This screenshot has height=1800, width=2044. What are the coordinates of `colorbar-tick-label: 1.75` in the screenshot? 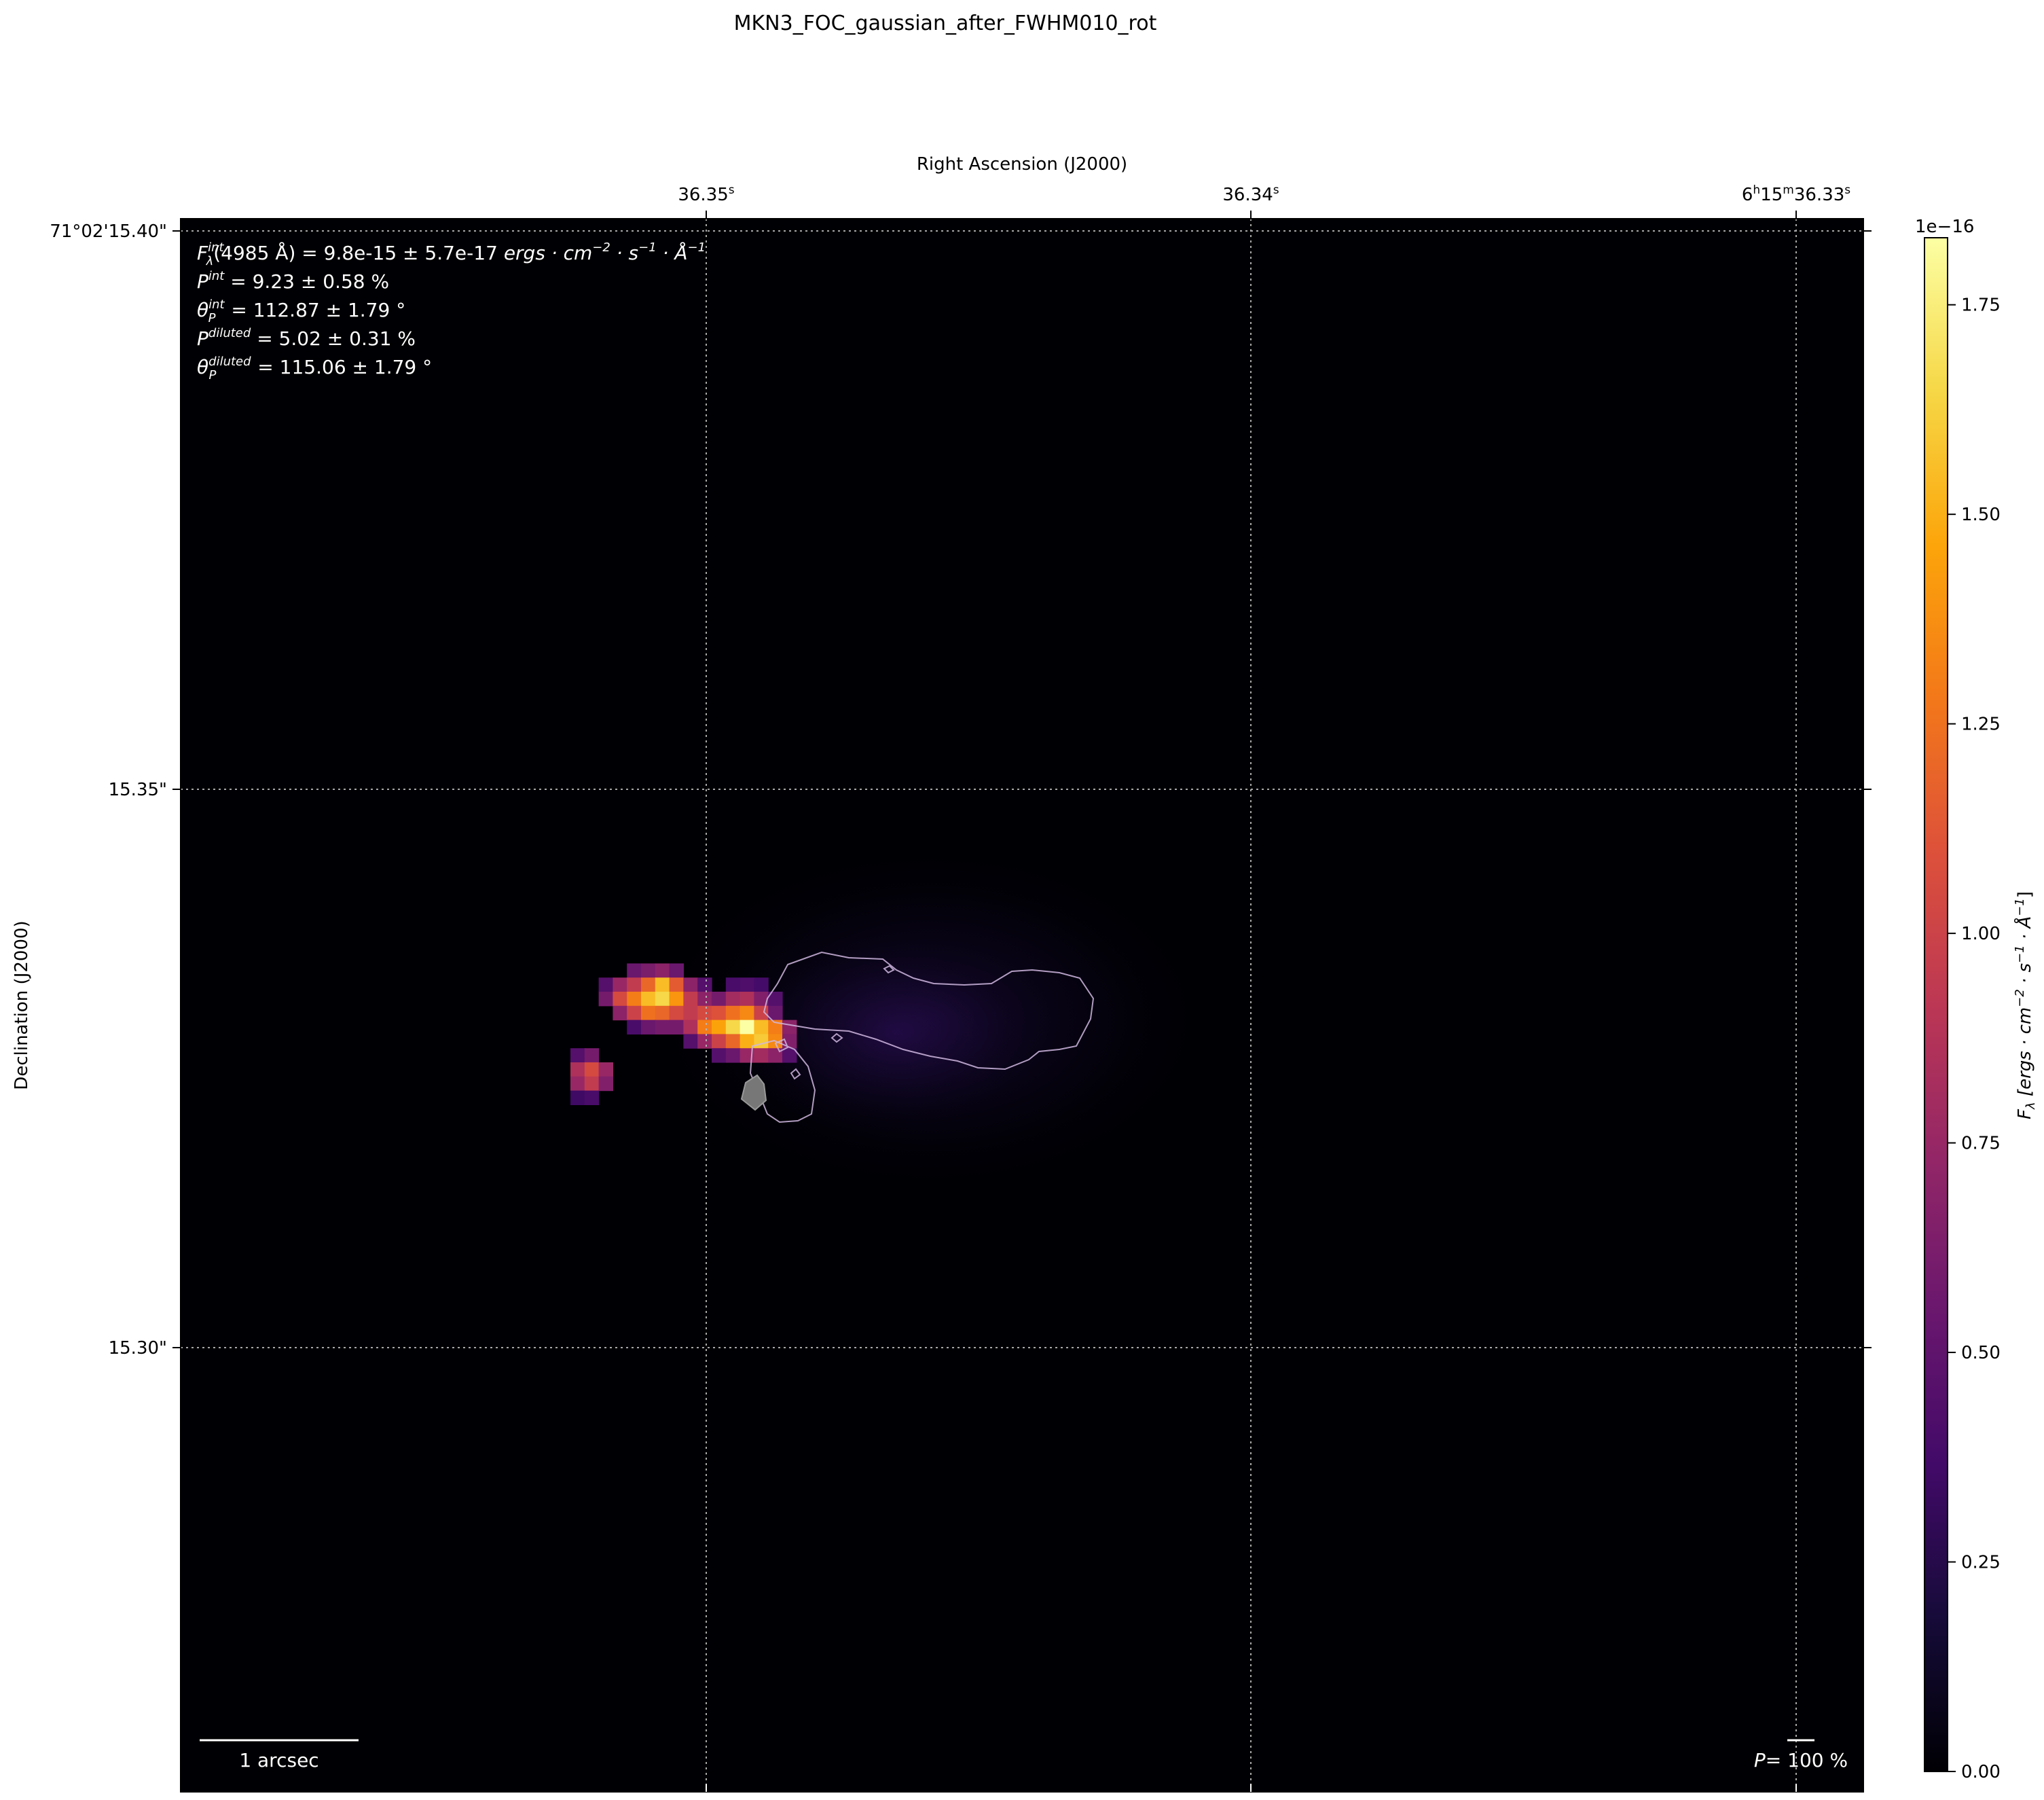 It's located at (1981, 305).